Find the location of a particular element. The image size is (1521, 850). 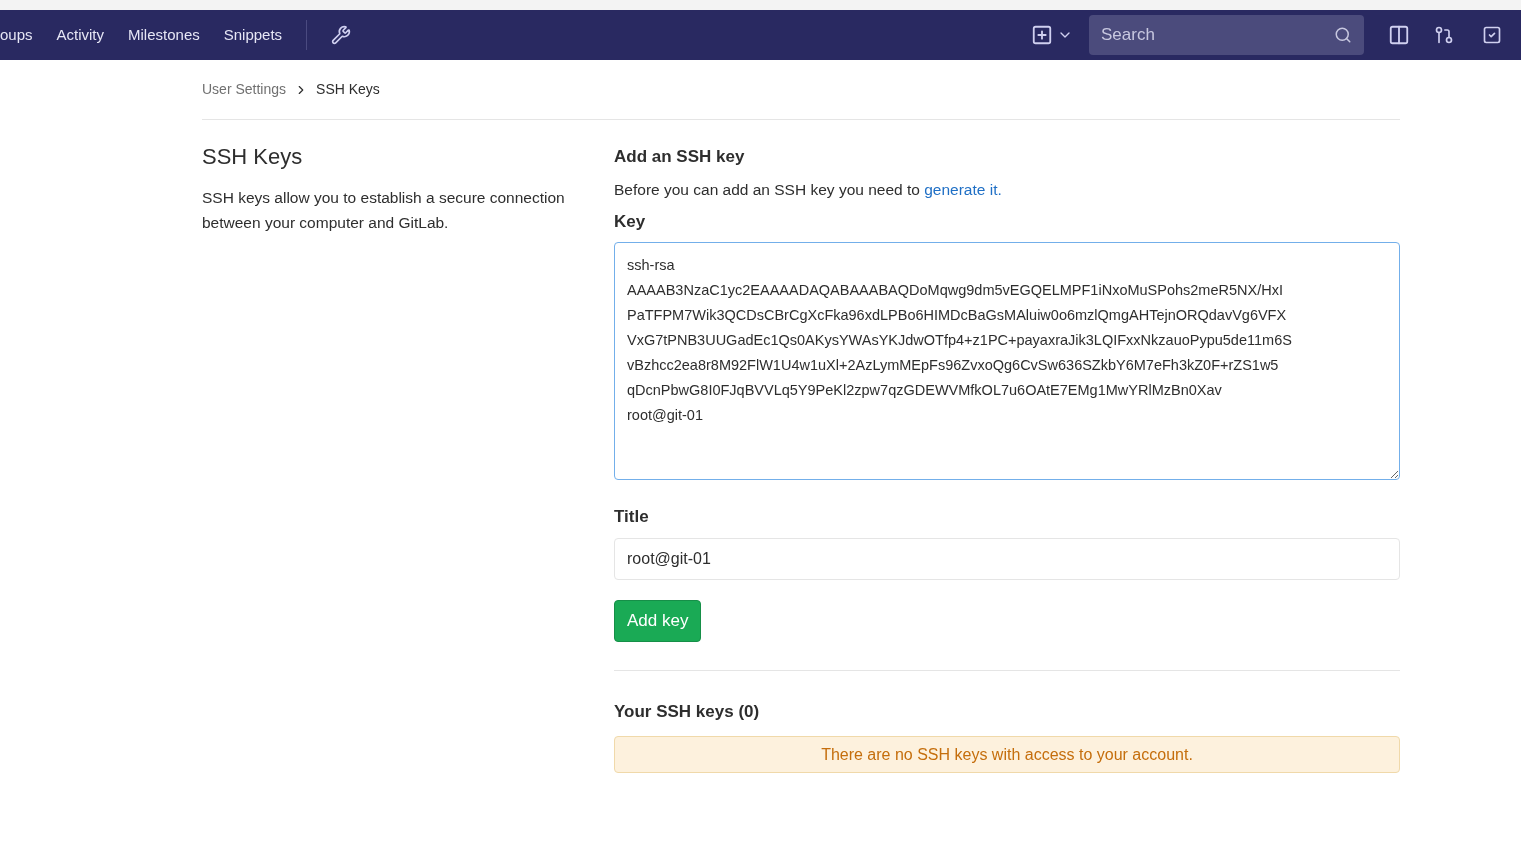

title-label: Title is located at coordinates (632, 517).